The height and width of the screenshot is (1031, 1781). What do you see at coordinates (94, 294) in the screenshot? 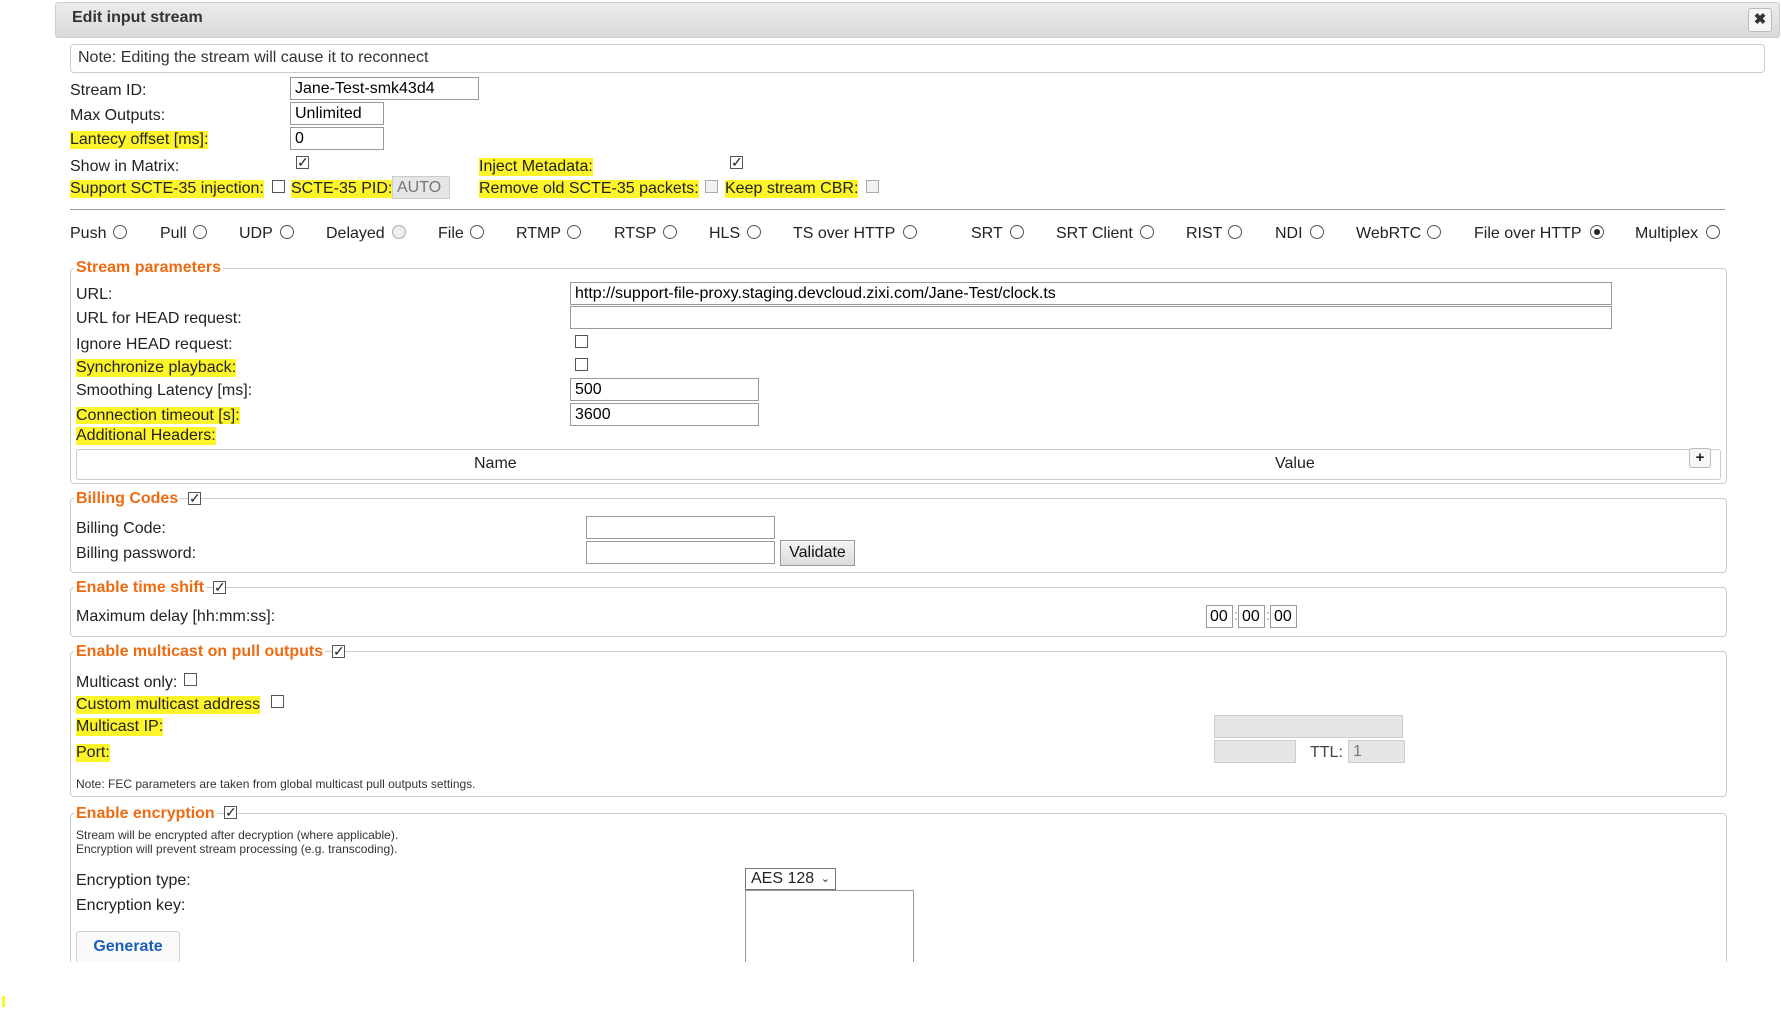
I see `url-label: URL:` at bounding box center [94, 294].